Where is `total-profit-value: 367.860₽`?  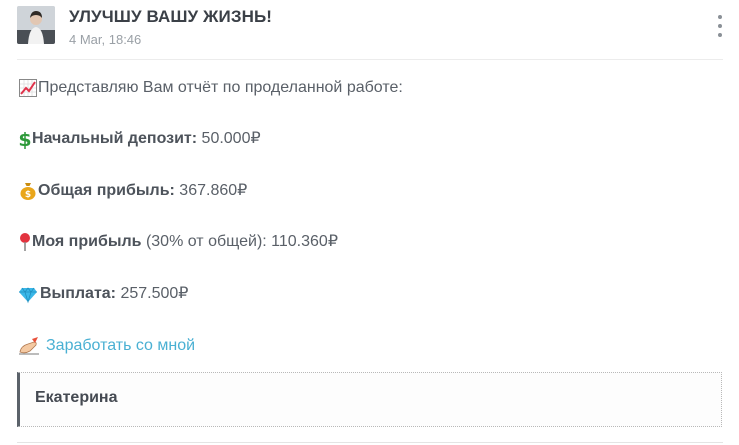 total-profit-value: 367.860₽ is located at coordinates (211, 190).